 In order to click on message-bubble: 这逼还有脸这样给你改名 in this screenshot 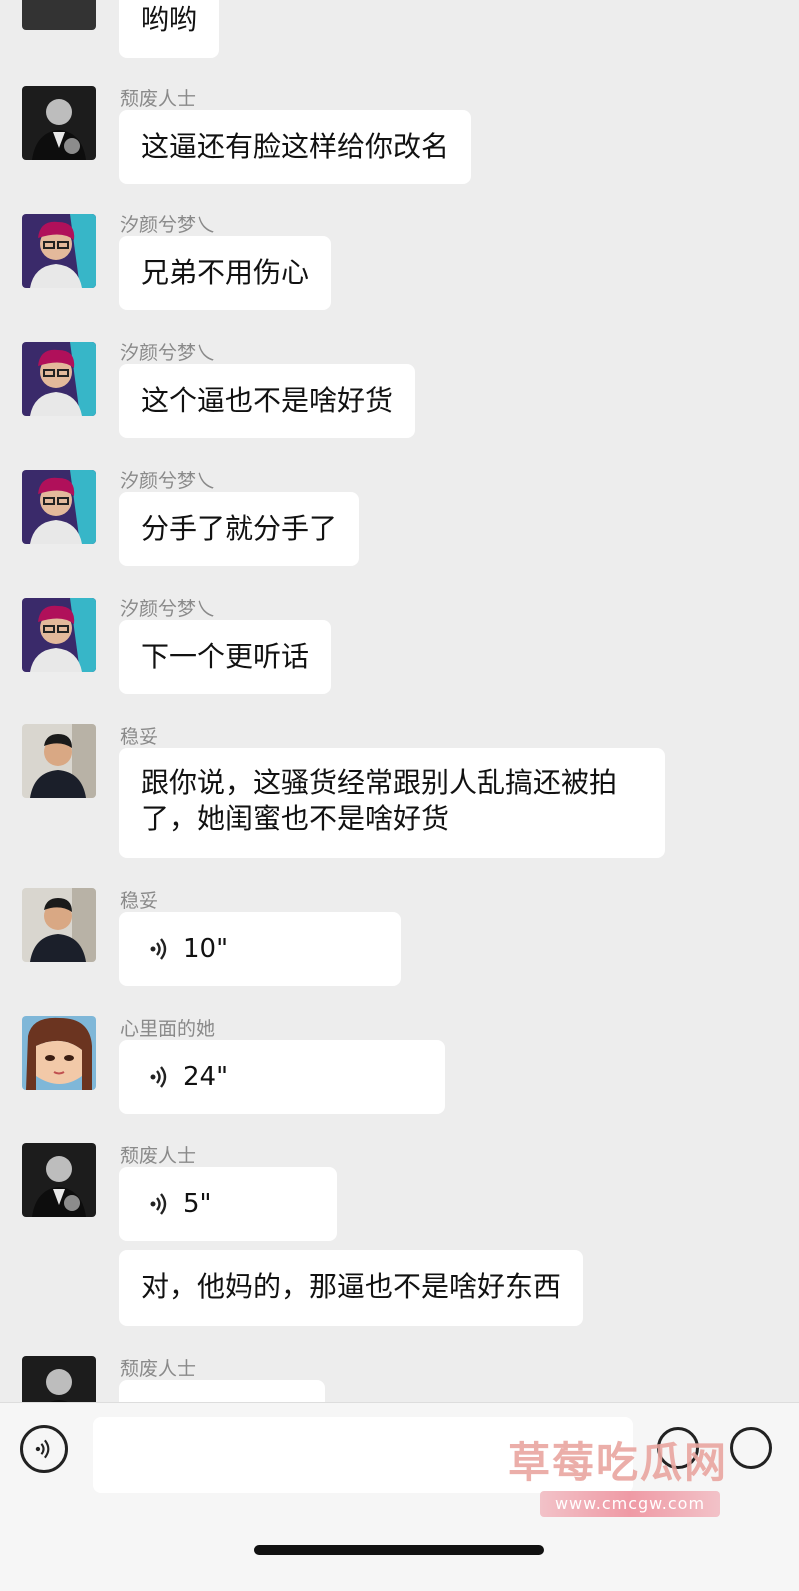, I will do `click(295, 147)`.